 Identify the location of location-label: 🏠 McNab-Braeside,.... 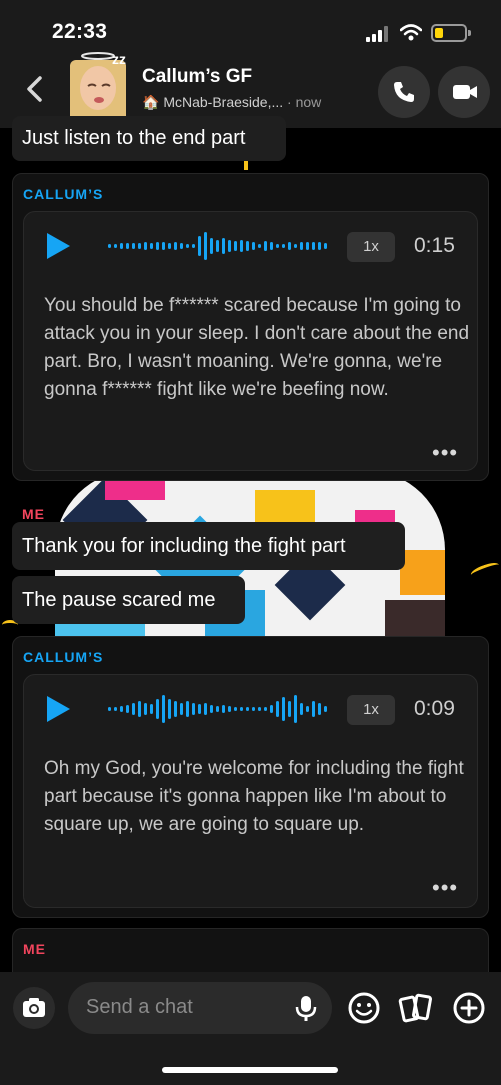
(213, 102).